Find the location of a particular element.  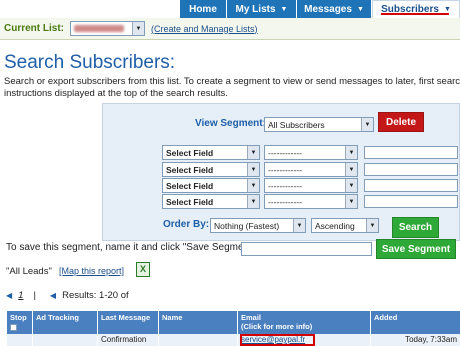

filter-field-select-1: Select Field ▼ is located at coordinates (211, 152).